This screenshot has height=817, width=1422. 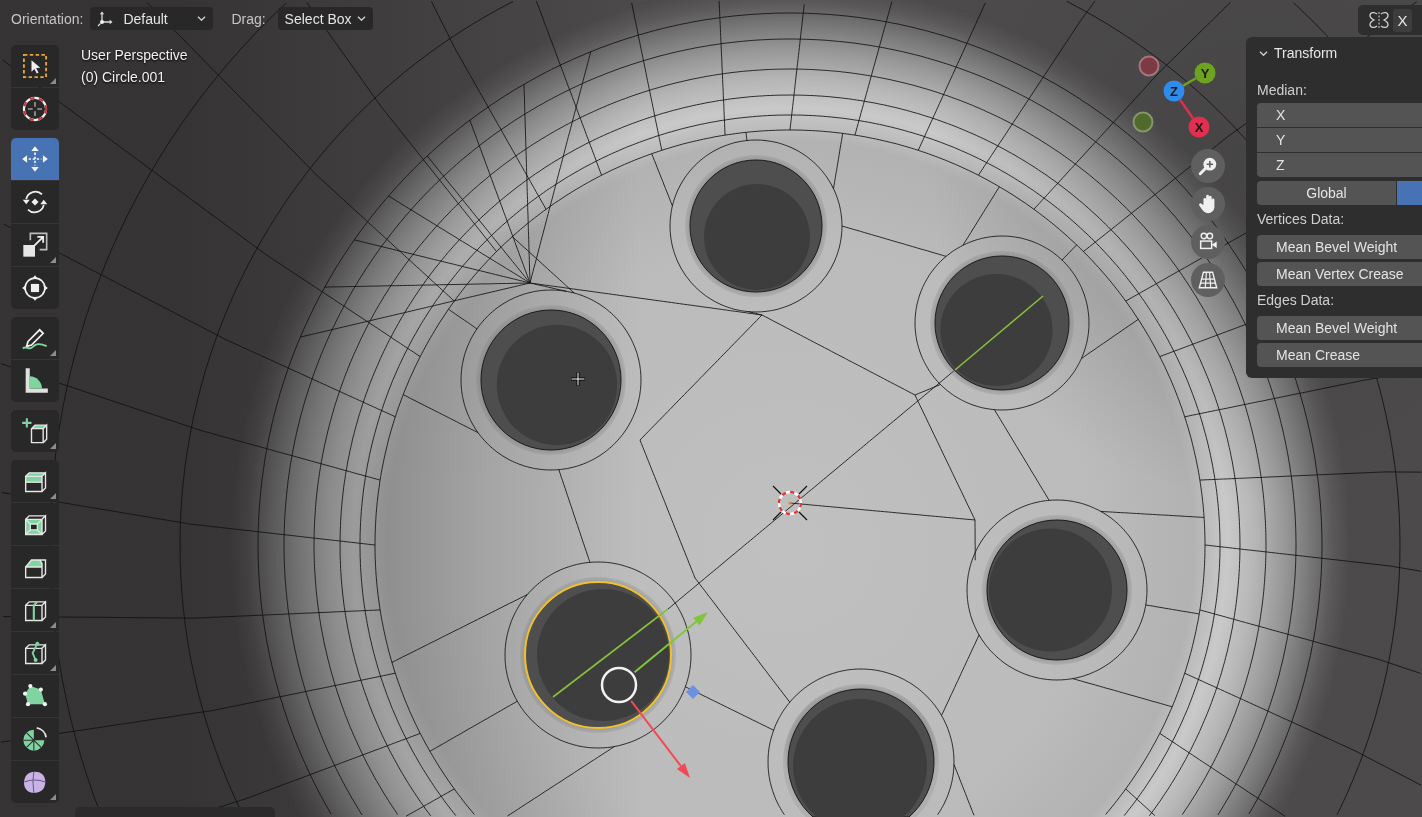 I want to click on section-label: Edges Data:, so click(x=1296, y=300).